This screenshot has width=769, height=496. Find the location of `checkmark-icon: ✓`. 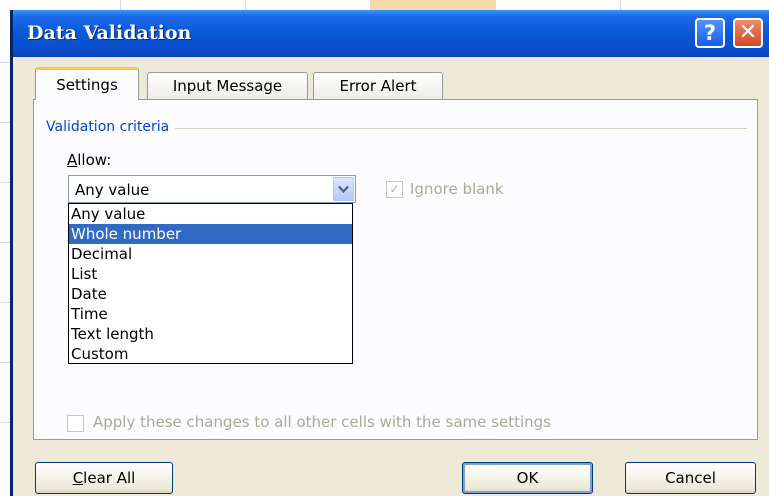

checkmark-icon: ✓ is located at coordinates (394, 189).